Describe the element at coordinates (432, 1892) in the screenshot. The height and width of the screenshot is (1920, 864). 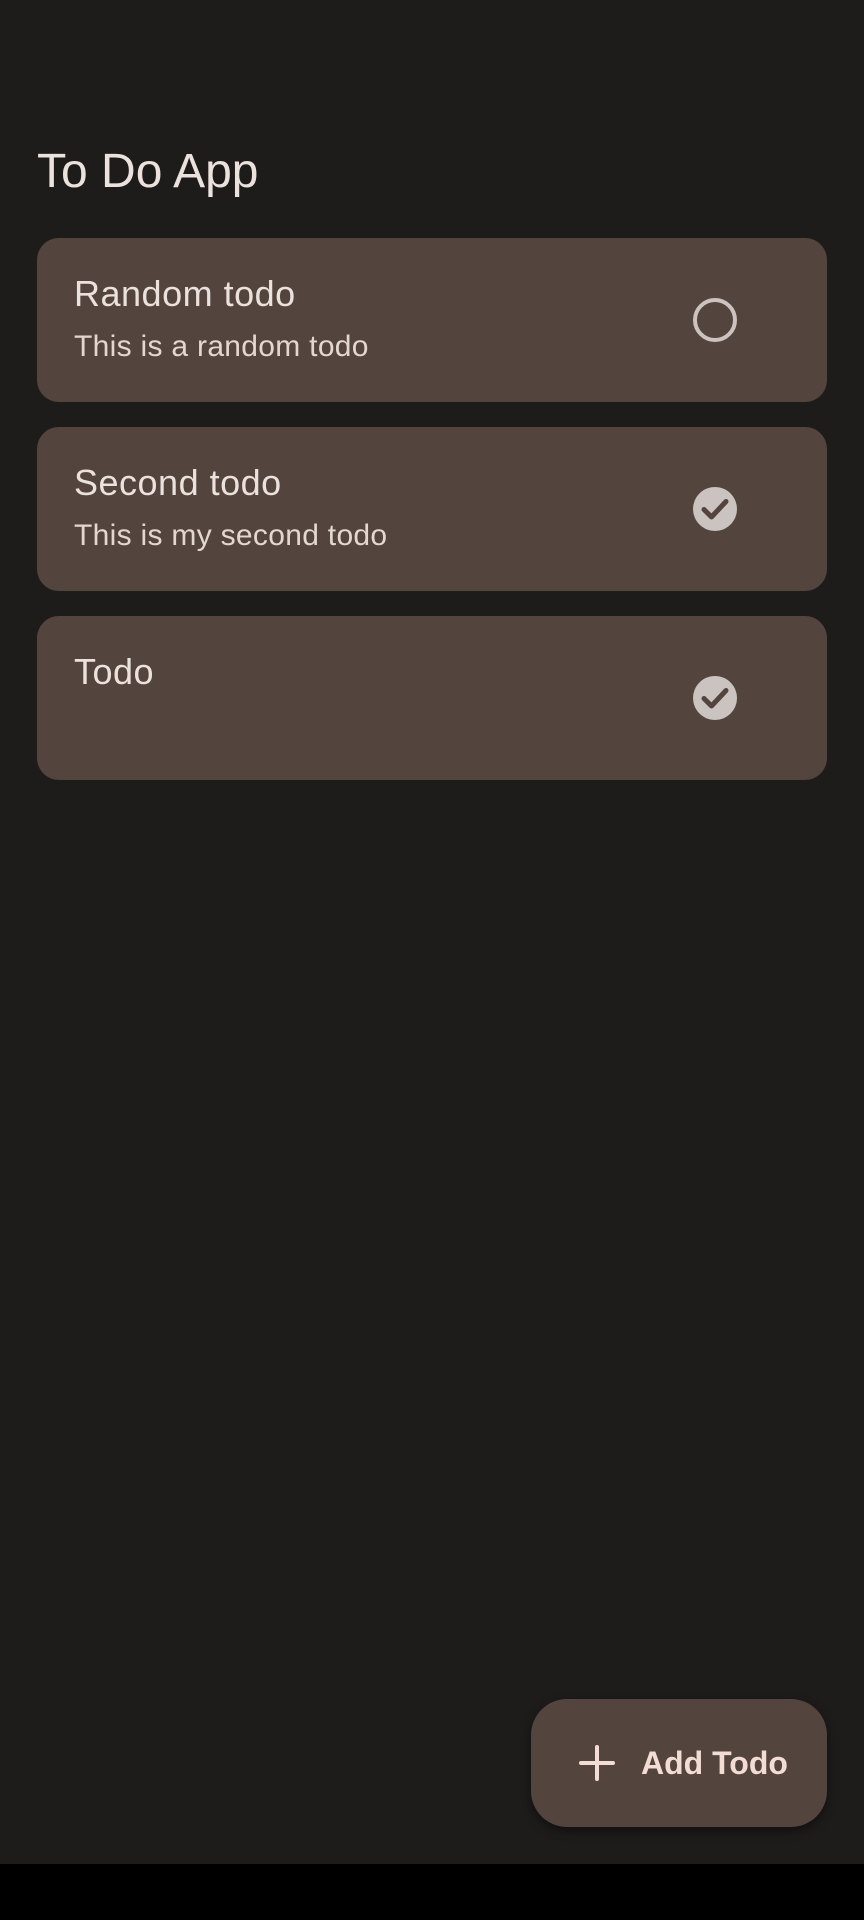
I see `system-navigation-bar` at that location.